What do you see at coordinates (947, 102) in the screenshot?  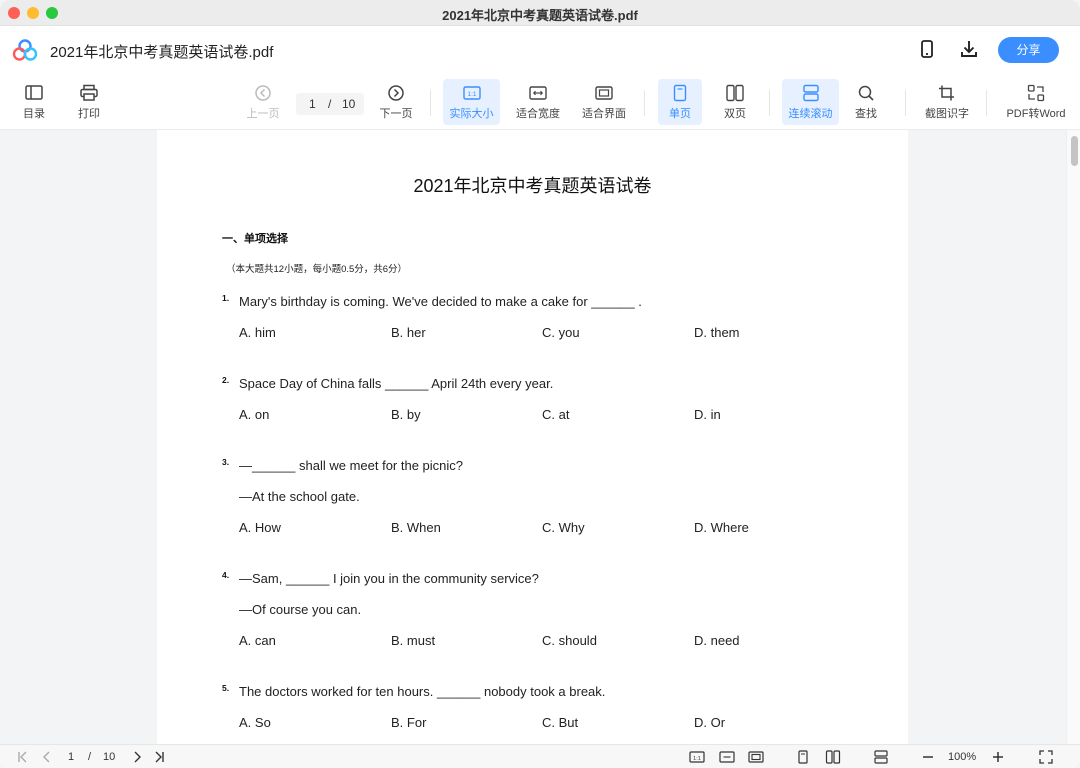 I see `ocr-screenshot-button: 截图识字` at bounding box center [947, 102].